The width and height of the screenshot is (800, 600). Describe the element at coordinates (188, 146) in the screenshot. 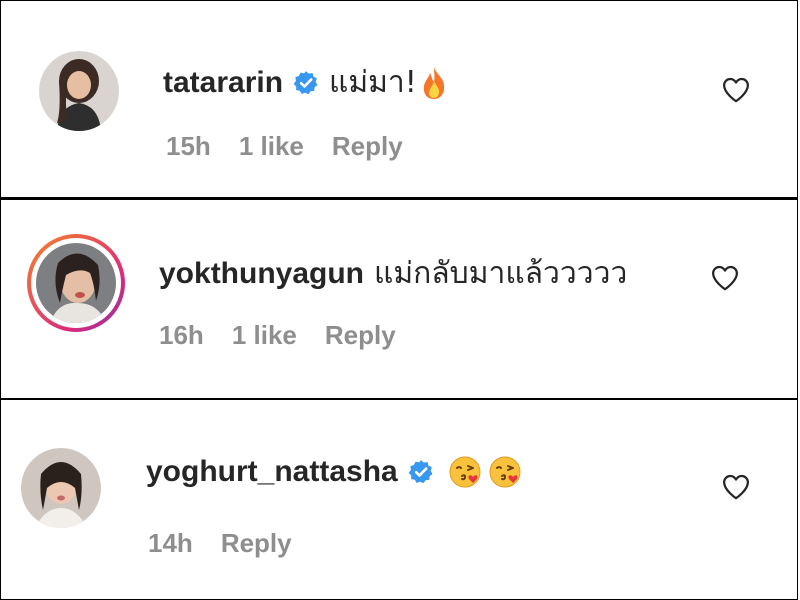

I see `comment-timestamp: 15h` at that location.